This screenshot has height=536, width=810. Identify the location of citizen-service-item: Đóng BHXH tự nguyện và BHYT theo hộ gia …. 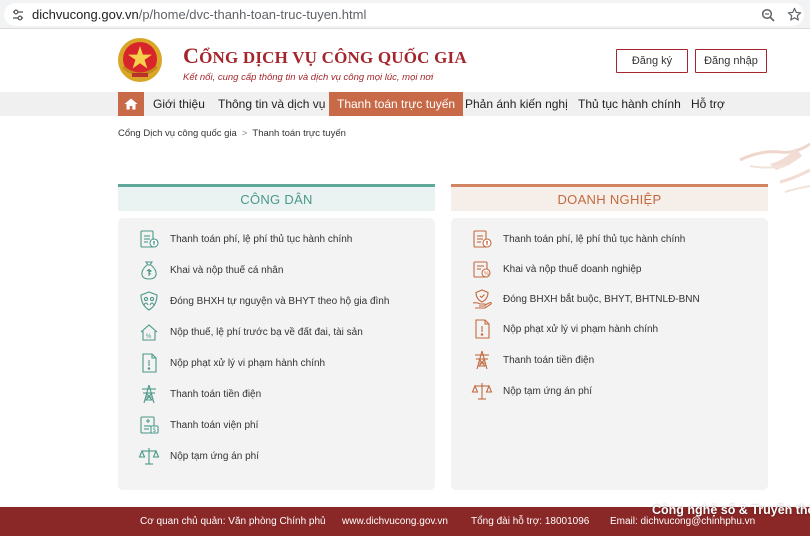
(263, 301).